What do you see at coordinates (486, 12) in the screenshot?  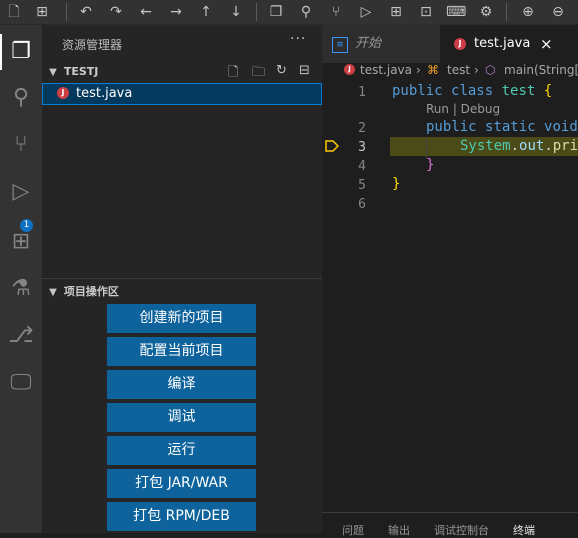 I see `settings-gear-icon: ⚙` at bounding box center [486, 12].